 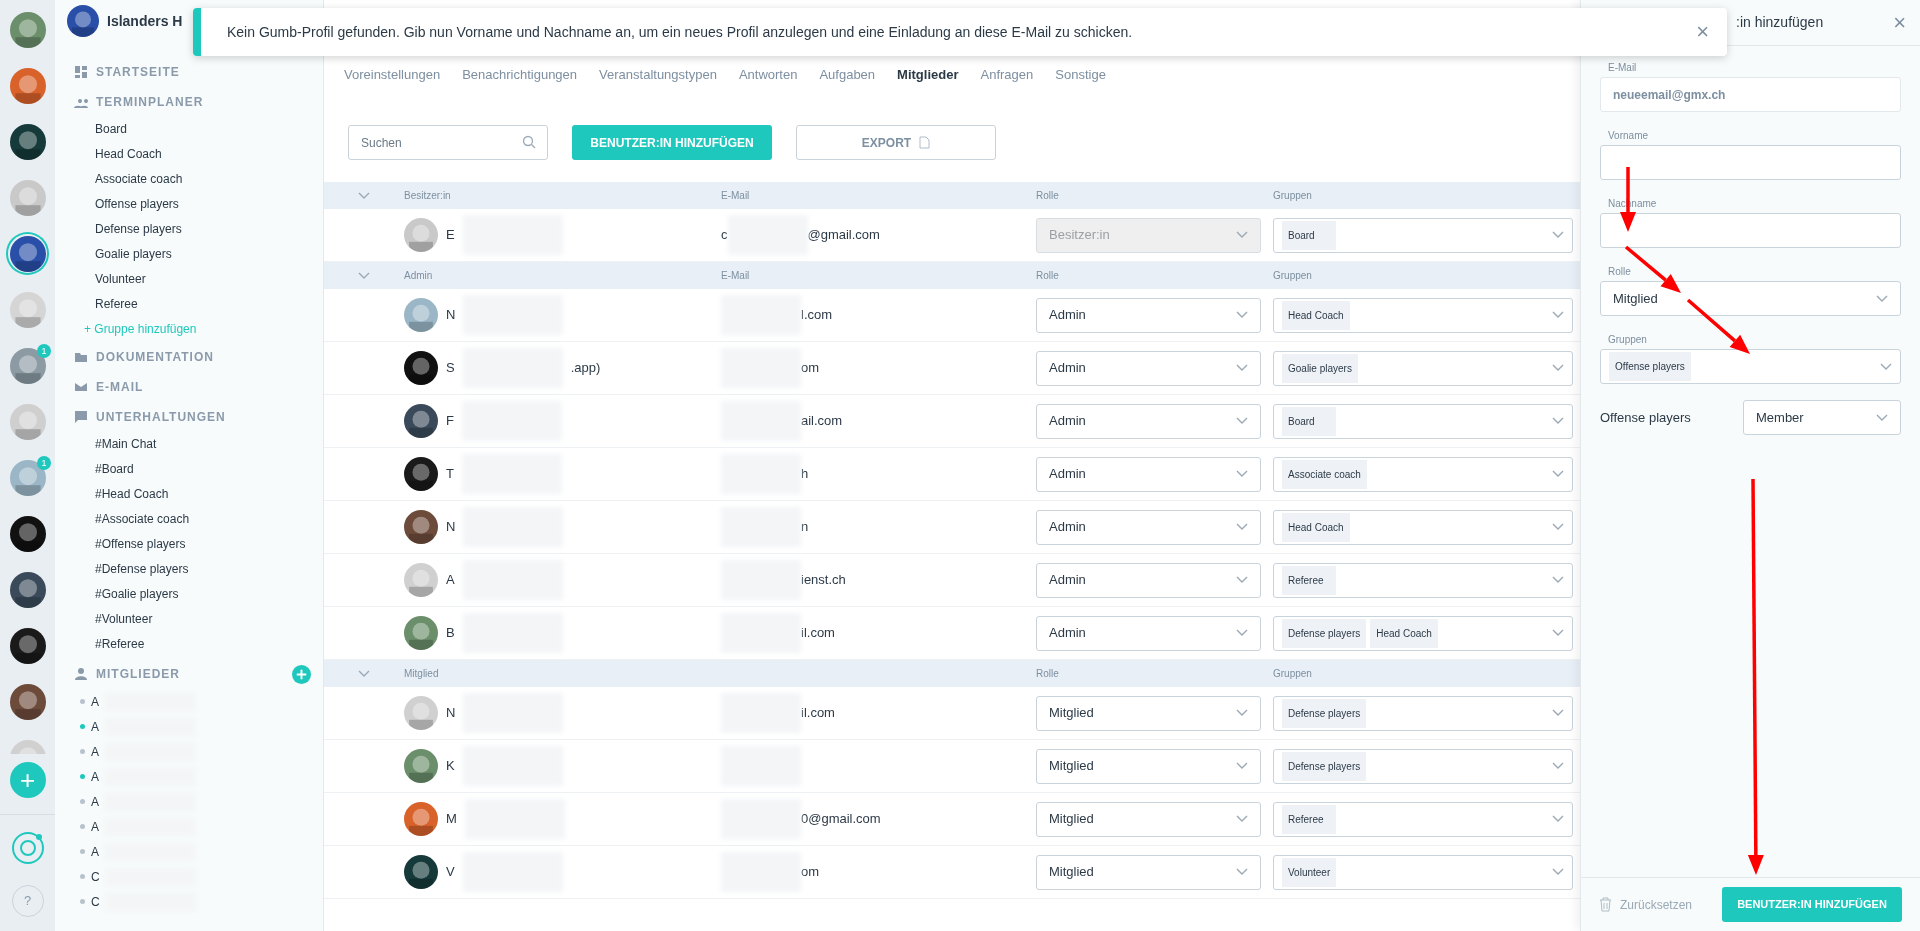 What do you see at coordinates (817, 315) in the screenshot?
I see `member-email: l.com` at bounding box center [817, 315].